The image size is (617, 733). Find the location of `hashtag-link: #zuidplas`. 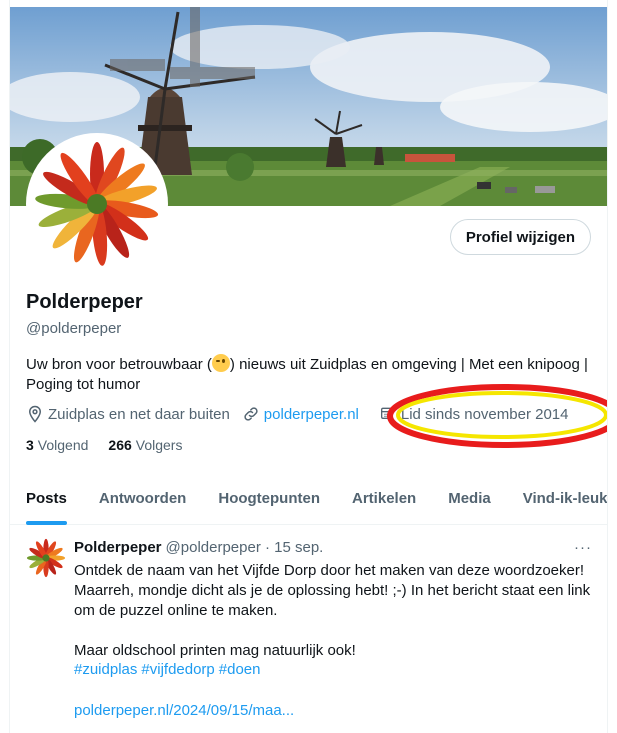

hashtag-link: #zuidplas is located at coordinates (105, 669).